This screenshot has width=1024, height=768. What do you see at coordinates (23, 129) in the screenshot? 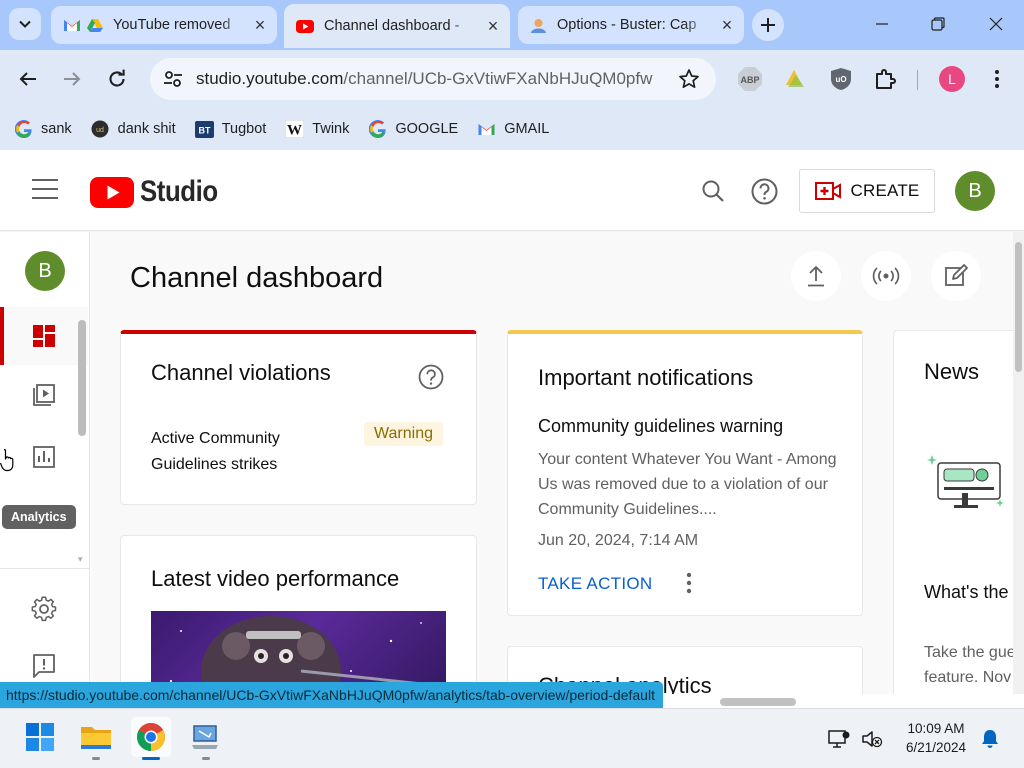
I see `google-icon` at bounding box center [23, 129].